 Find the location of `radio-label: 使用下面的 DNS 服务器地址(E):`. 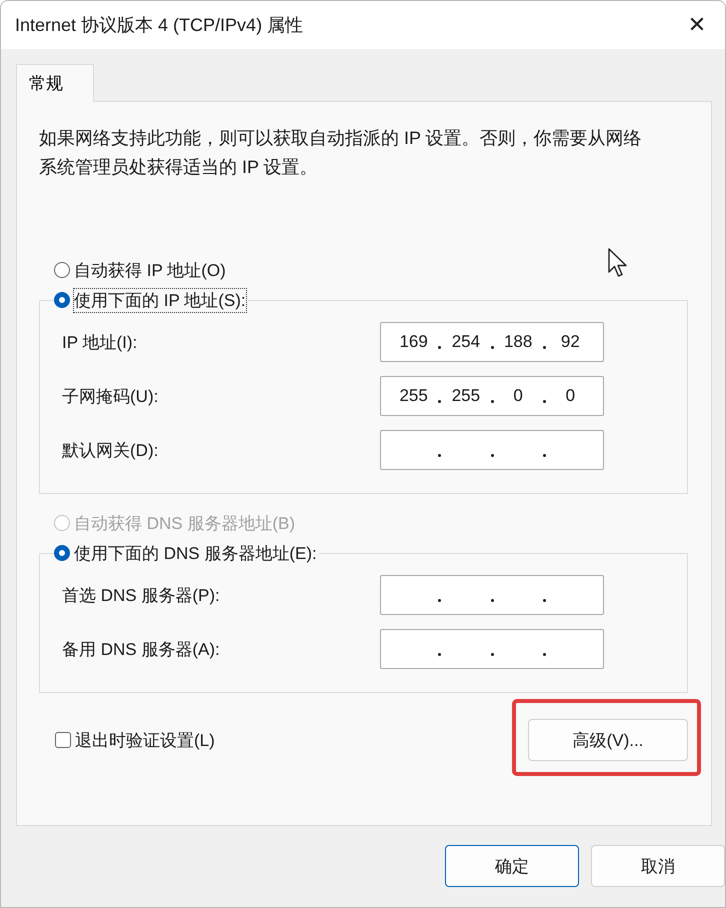

radio-label: 使用下面的 DNS 服务器地址(E): is located at coordinates (195, 553).